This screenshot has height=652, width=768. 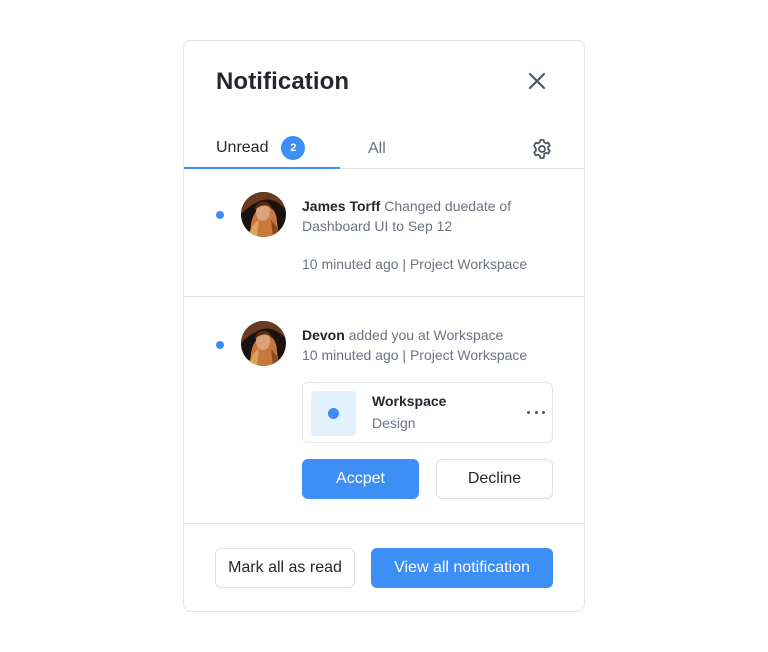 What do you see at coordinates (536, 412) in the screenshot?
I see `more-horizontal-icon` at bounding box center [536, 412].